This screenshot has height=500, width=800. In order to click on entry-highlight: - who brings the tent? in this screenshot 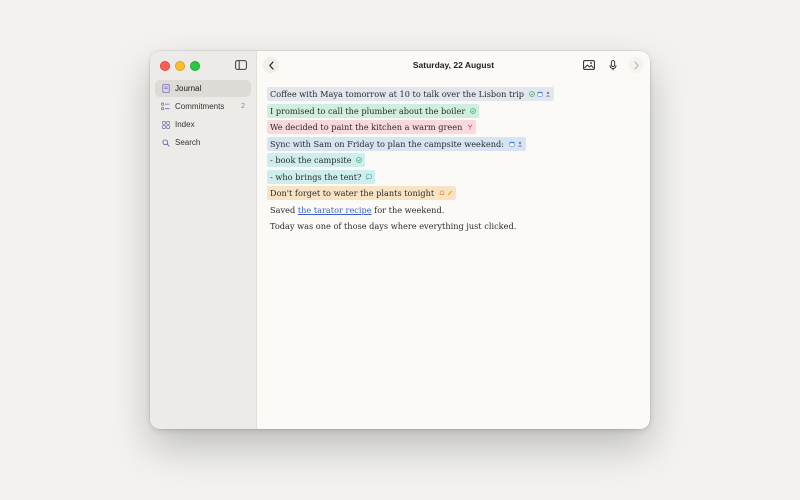, I will do `click(321, 176)`.